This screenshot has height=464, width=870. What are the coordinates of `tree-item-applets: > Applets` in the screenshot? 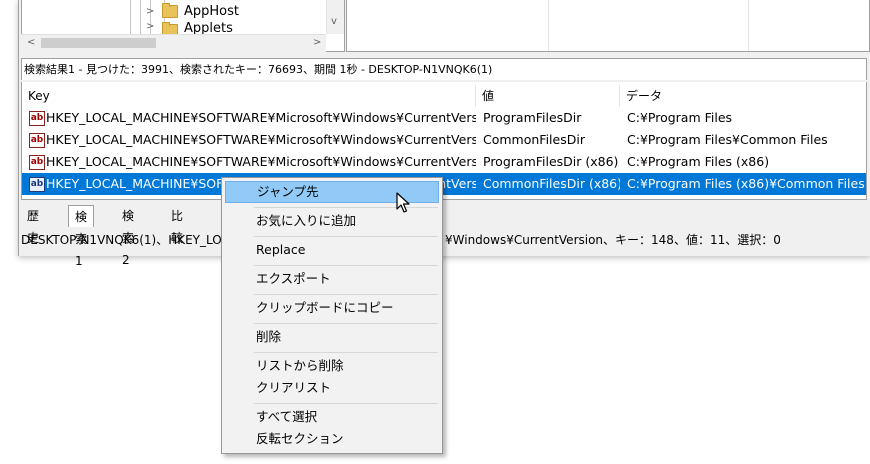 It's located at (189, 27).